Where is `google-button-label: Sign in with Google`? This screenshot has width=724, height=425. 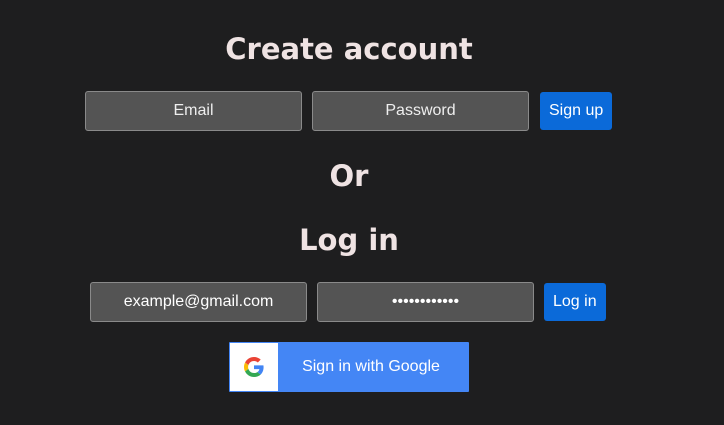 google-button-label: Sign in with Google is located at coordinates (371, 366).